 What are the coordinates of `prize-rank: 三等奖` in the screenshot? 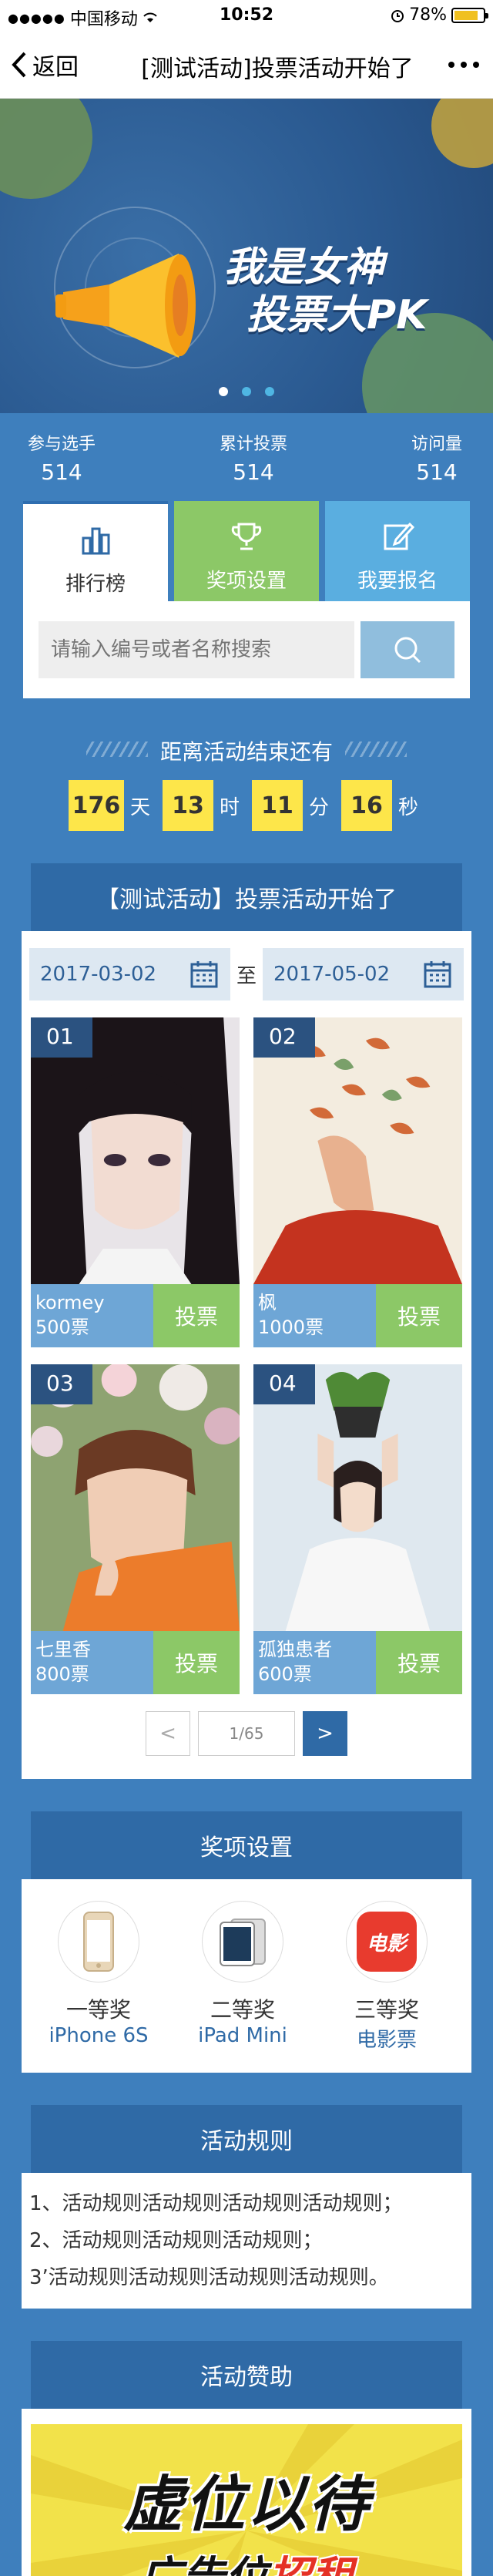 It's located at (386, 2010).